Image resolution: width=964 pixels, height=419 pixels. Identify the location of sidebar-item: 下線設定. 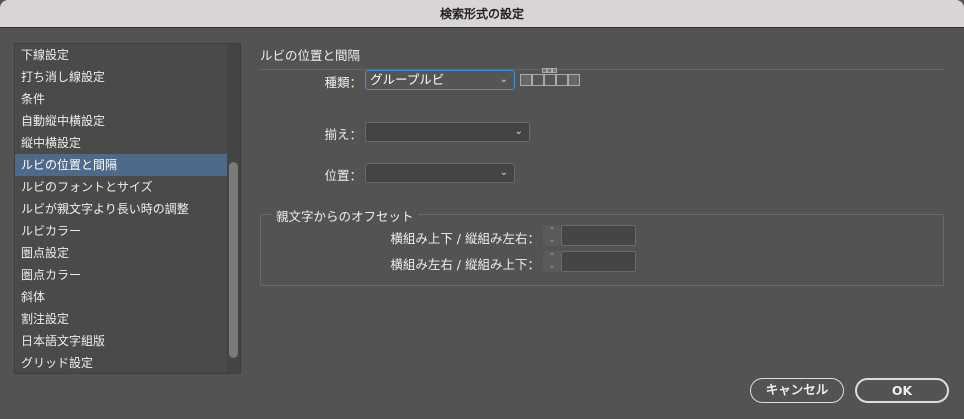
(121, 55).